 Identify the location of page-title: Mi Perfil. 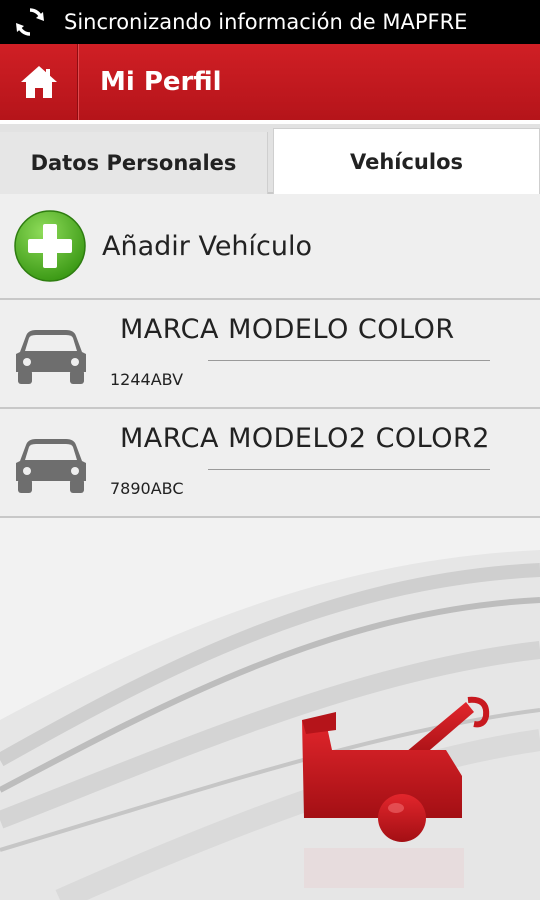
(161, 82).